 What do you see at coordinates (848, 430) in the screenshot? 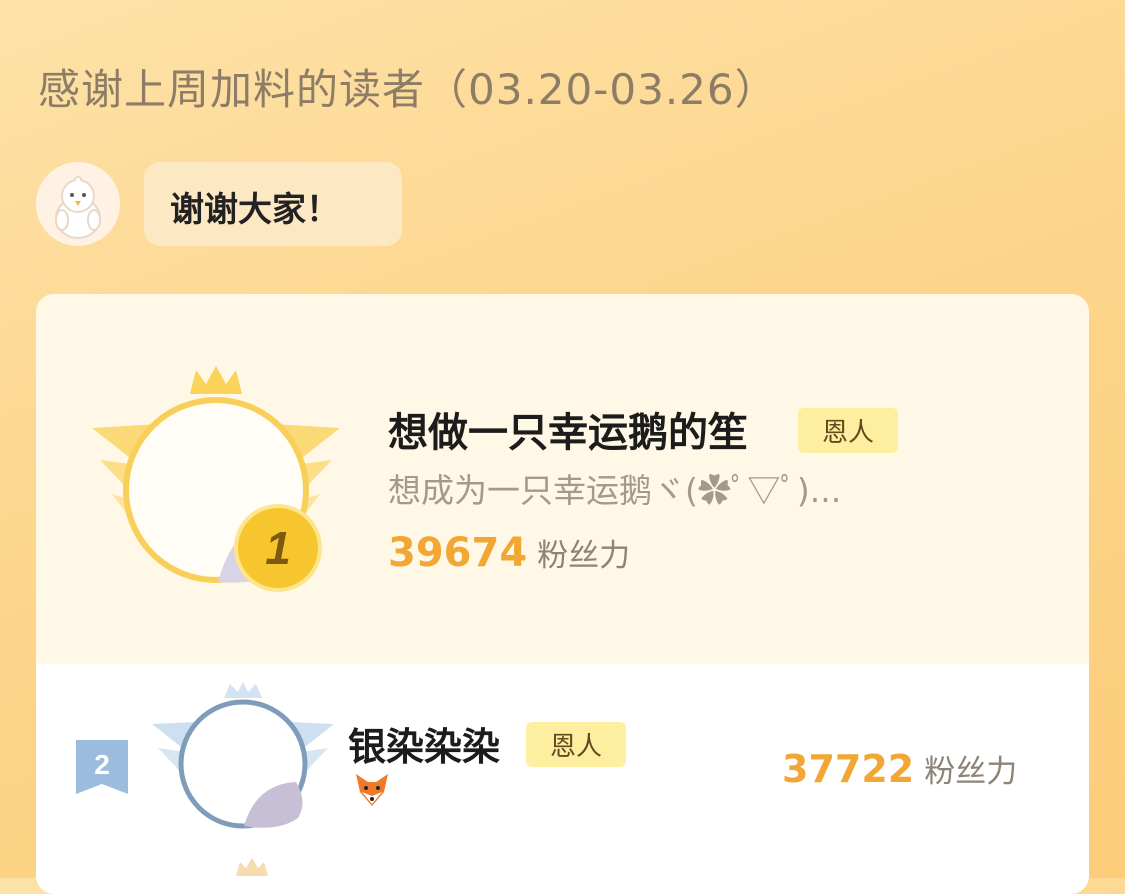
I see `rank-1-badge: 恩人` at bounding box center [848, 430].